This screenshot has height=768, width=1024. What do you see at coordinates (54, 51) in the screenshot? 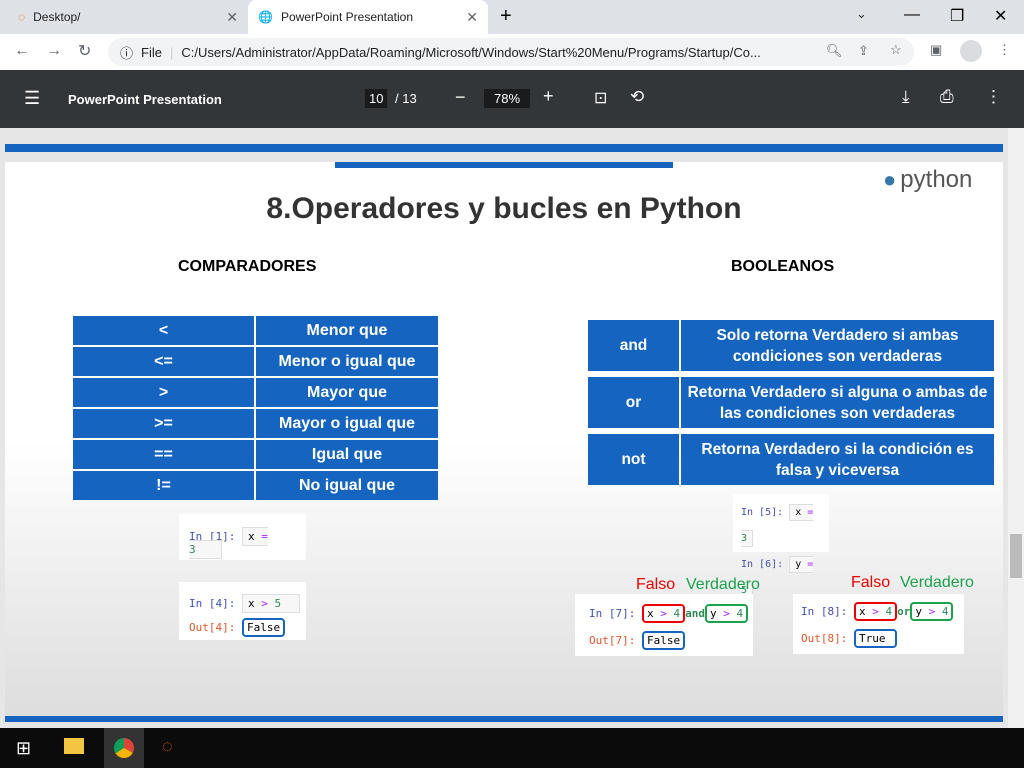
I see `forward-icon: →` at bounding box center [54, 51].